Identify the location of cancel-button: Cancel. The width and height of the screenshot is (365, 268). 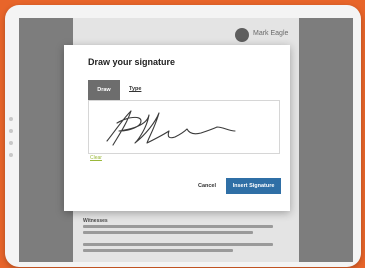
(207, 186).